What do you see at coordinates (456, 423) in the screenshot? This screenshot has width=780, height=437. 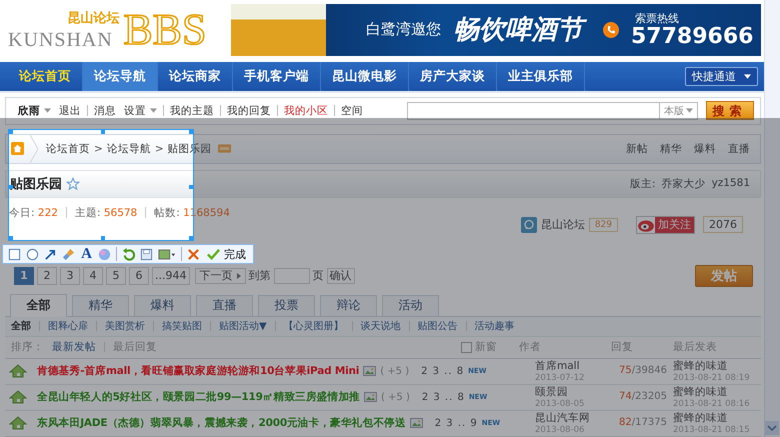 I see `thread-pages: 2 3 .. 9` at bounding box center [456, 423].